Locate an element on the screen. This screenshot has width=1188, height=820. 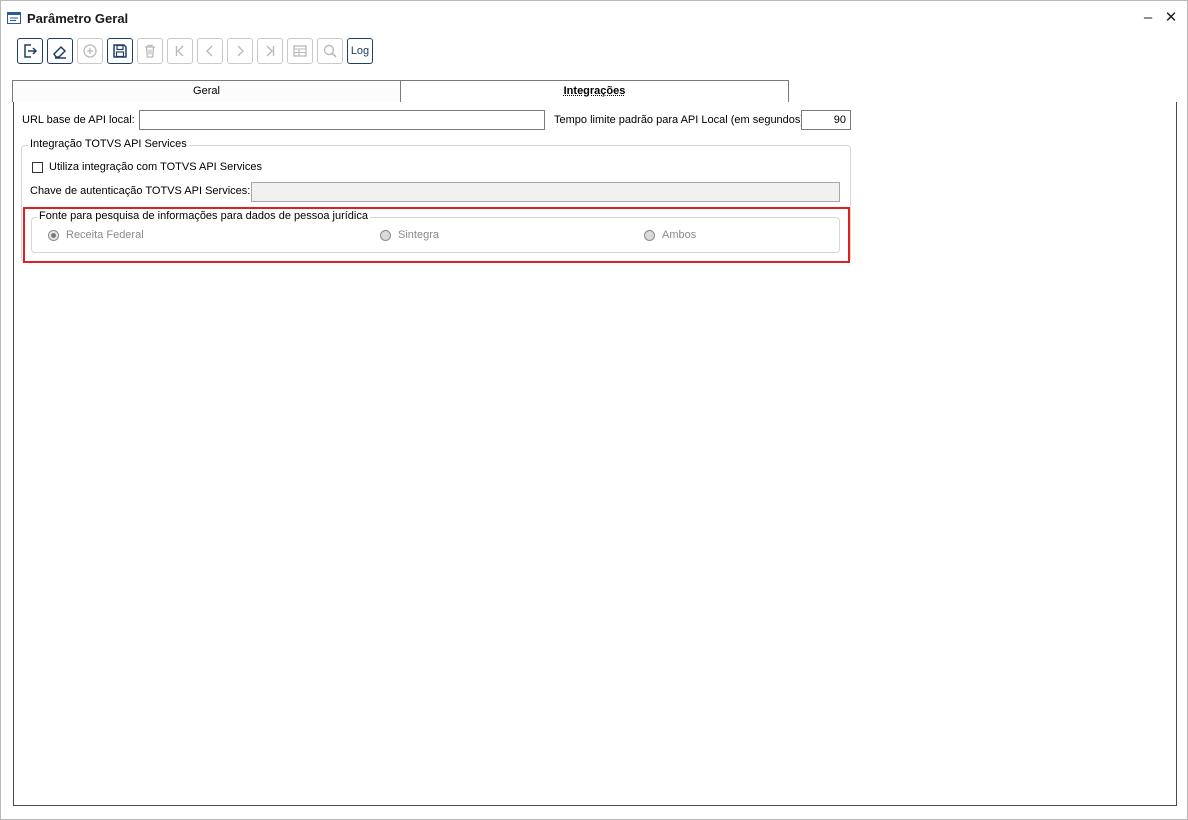
first-record-button is located at coordinates (180, 51).